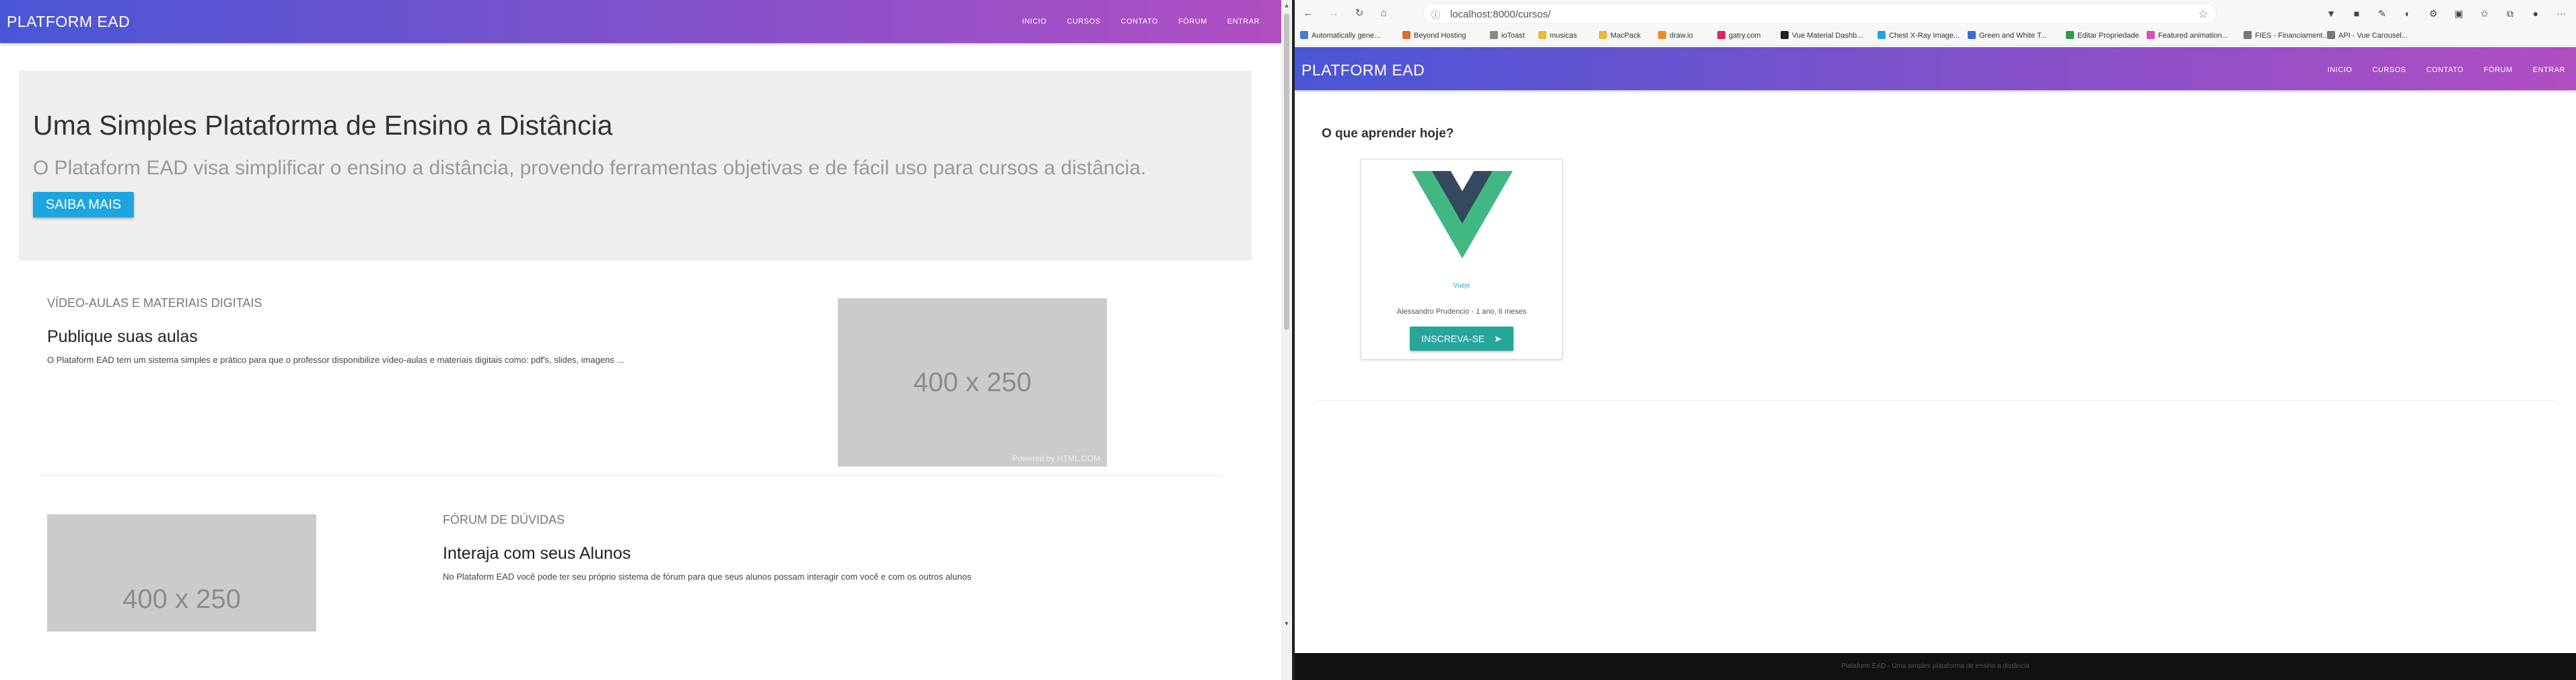 This screenshot has width=2576, height=680. I want to click on bookmark-item: Beyond Hosting, so click(1434, 35).